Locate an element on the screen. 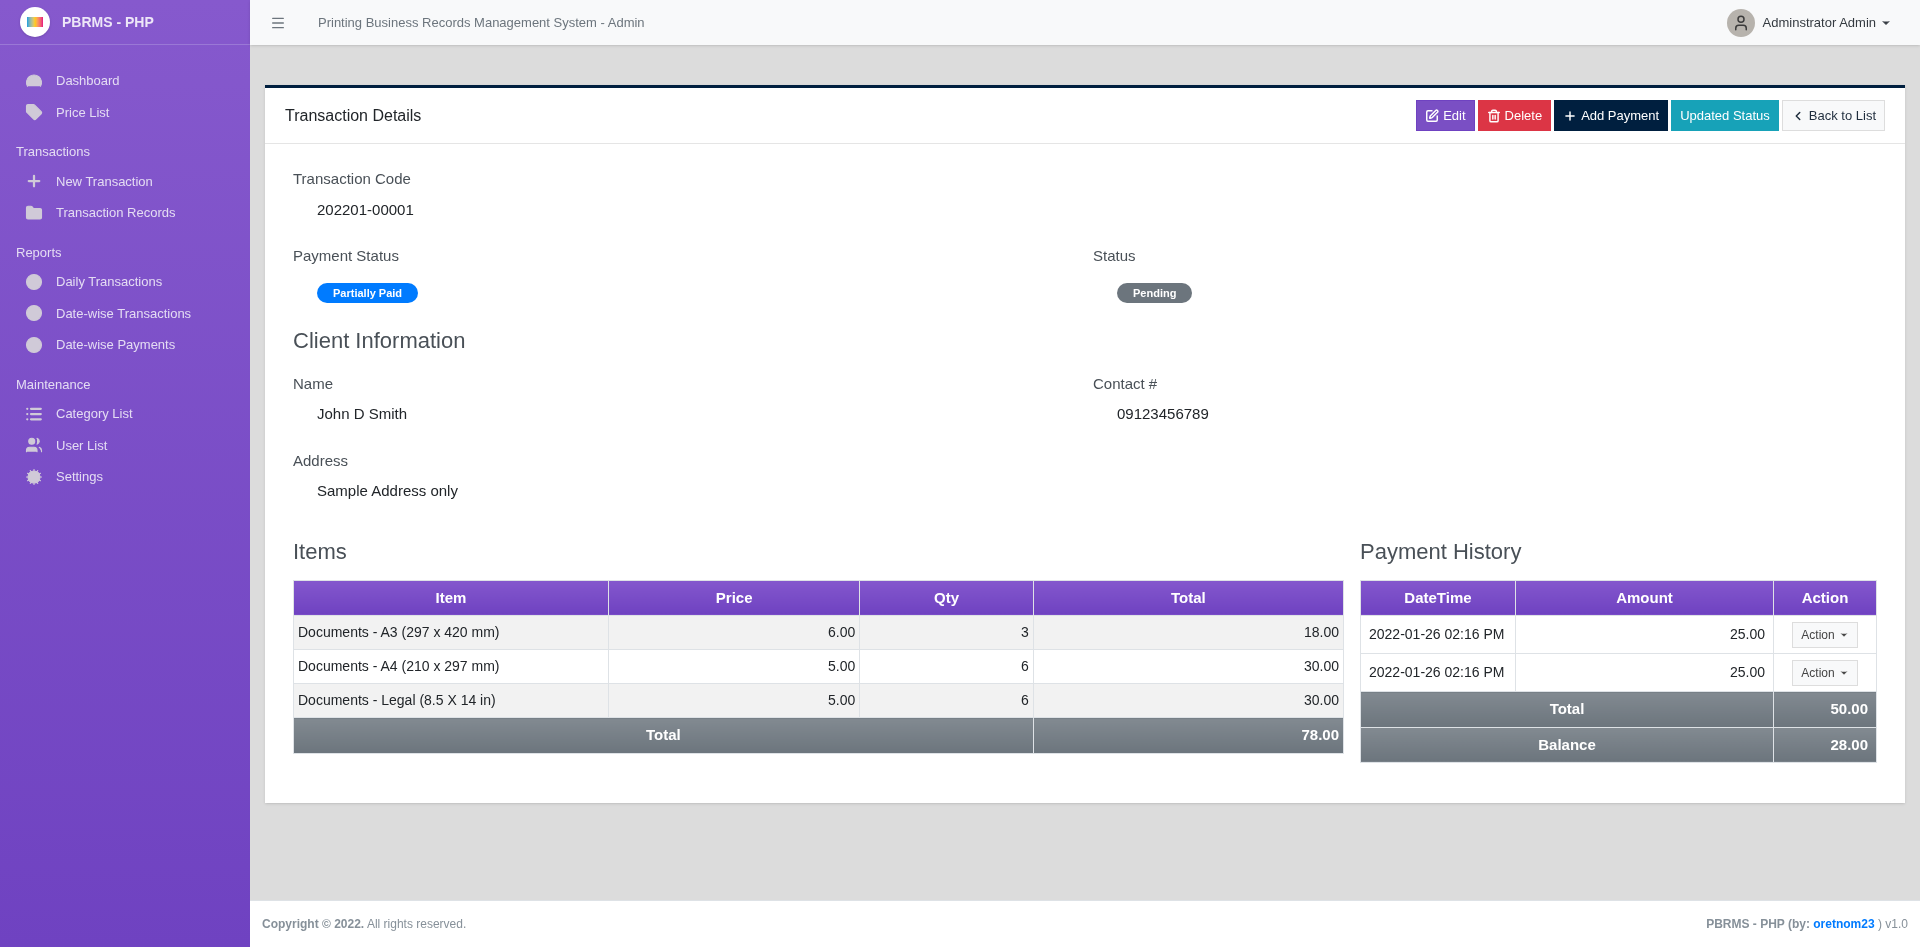 The width and height of the screenshot is (1920, 947). column-header: Action is located at coordinates (1825, 598).